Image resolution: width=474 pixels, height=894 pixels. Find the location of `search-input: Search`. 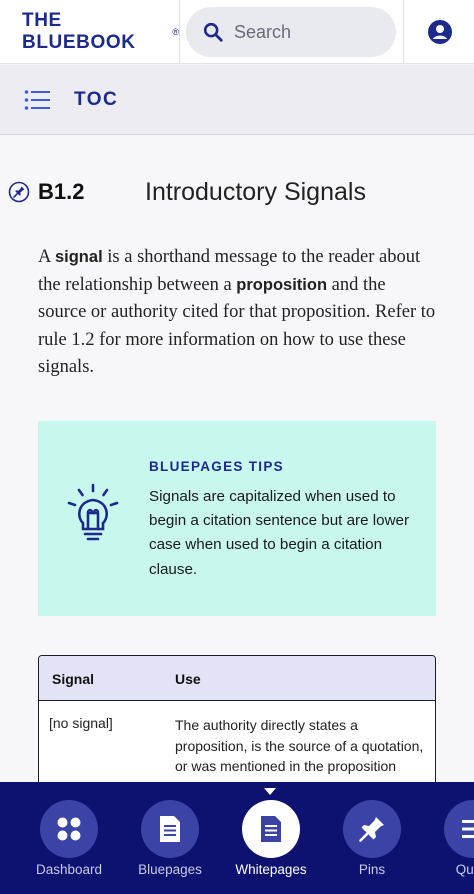

search-input: Search is located at coordinates (291, 32).